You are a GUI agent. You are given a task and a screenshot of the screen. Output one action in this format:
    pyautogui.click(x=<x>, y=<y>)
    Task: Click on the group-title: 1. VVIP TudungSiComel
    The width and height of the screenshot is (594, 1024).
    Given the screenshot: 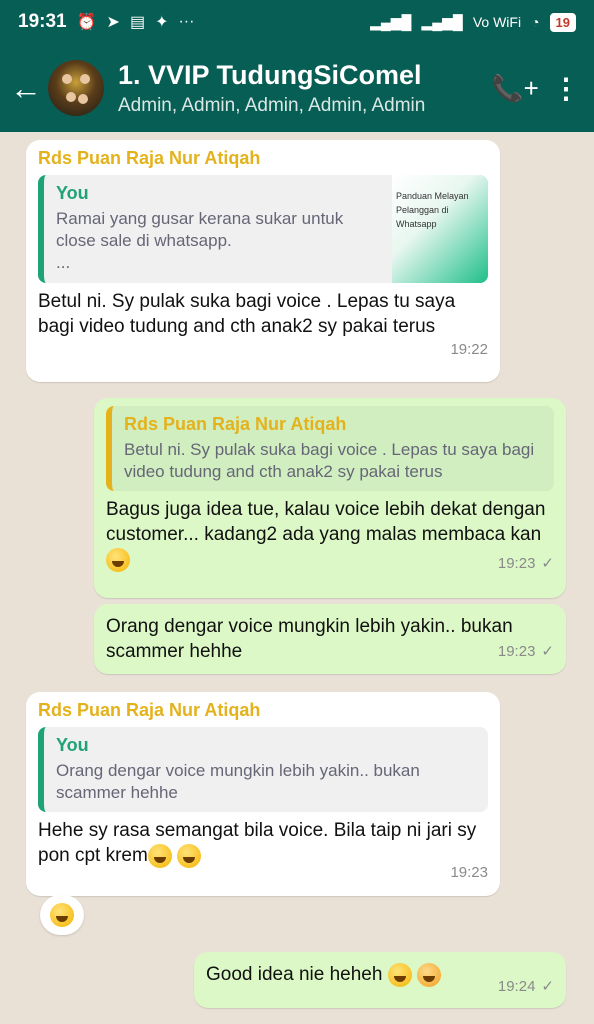 What is the action you would take?
    pyautogui.click(x=270, y=74)
    